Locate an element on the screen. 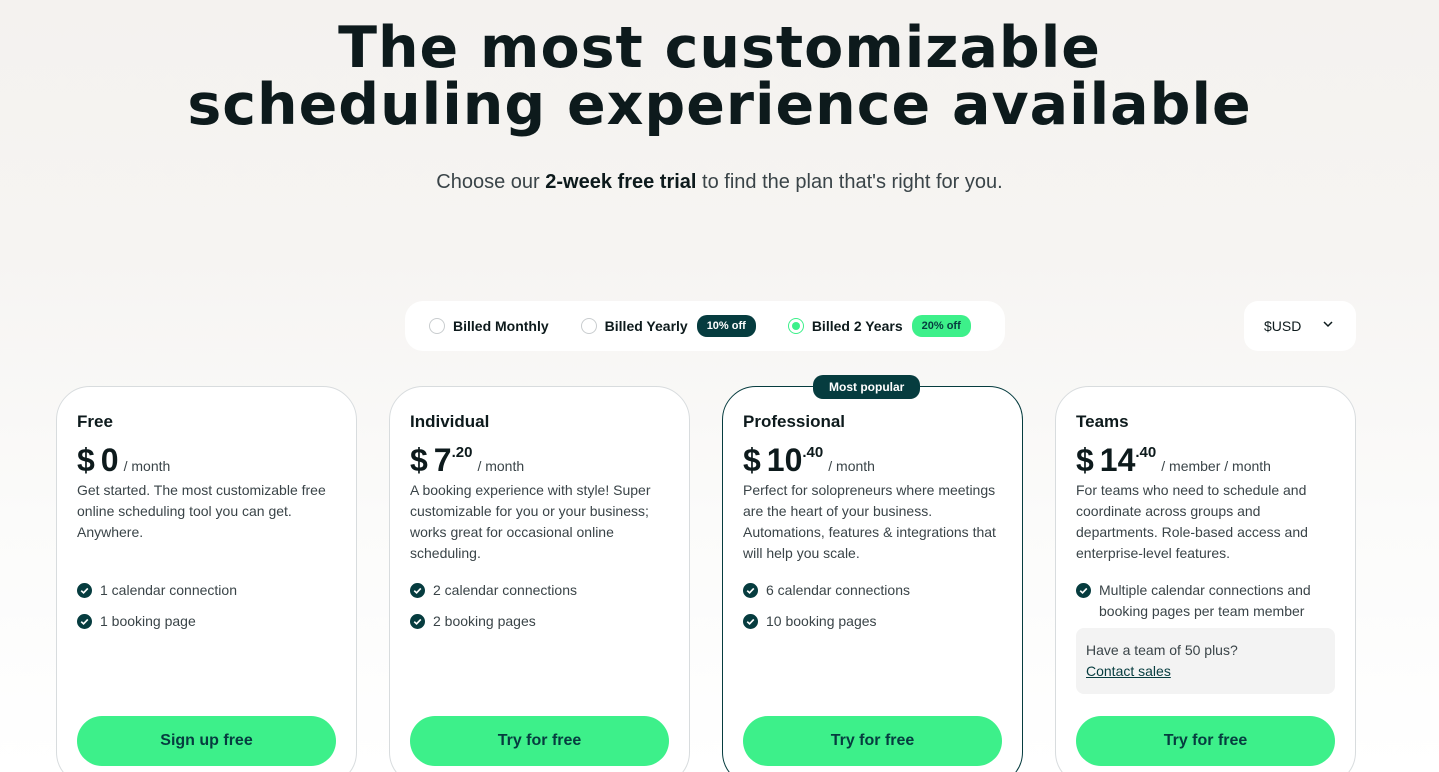  title-line-1: The most customizable is located at coordinates (719, 48).